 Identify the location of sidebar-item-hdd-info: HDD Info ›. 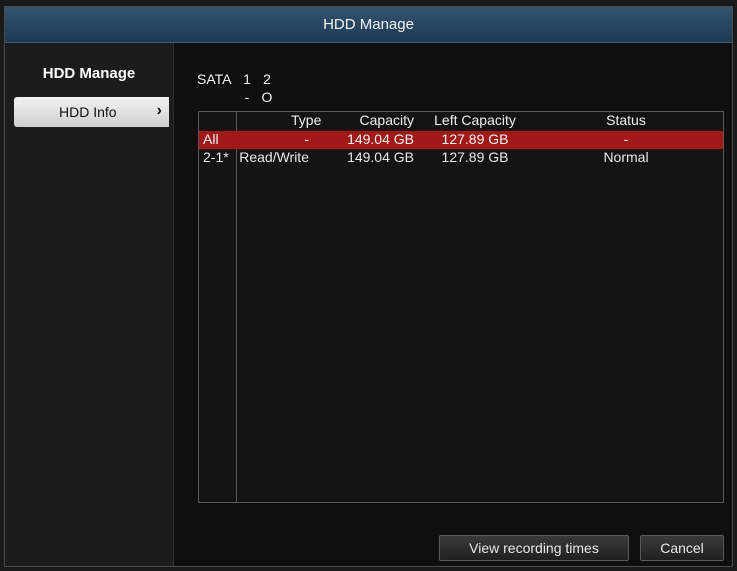
(91, 112).